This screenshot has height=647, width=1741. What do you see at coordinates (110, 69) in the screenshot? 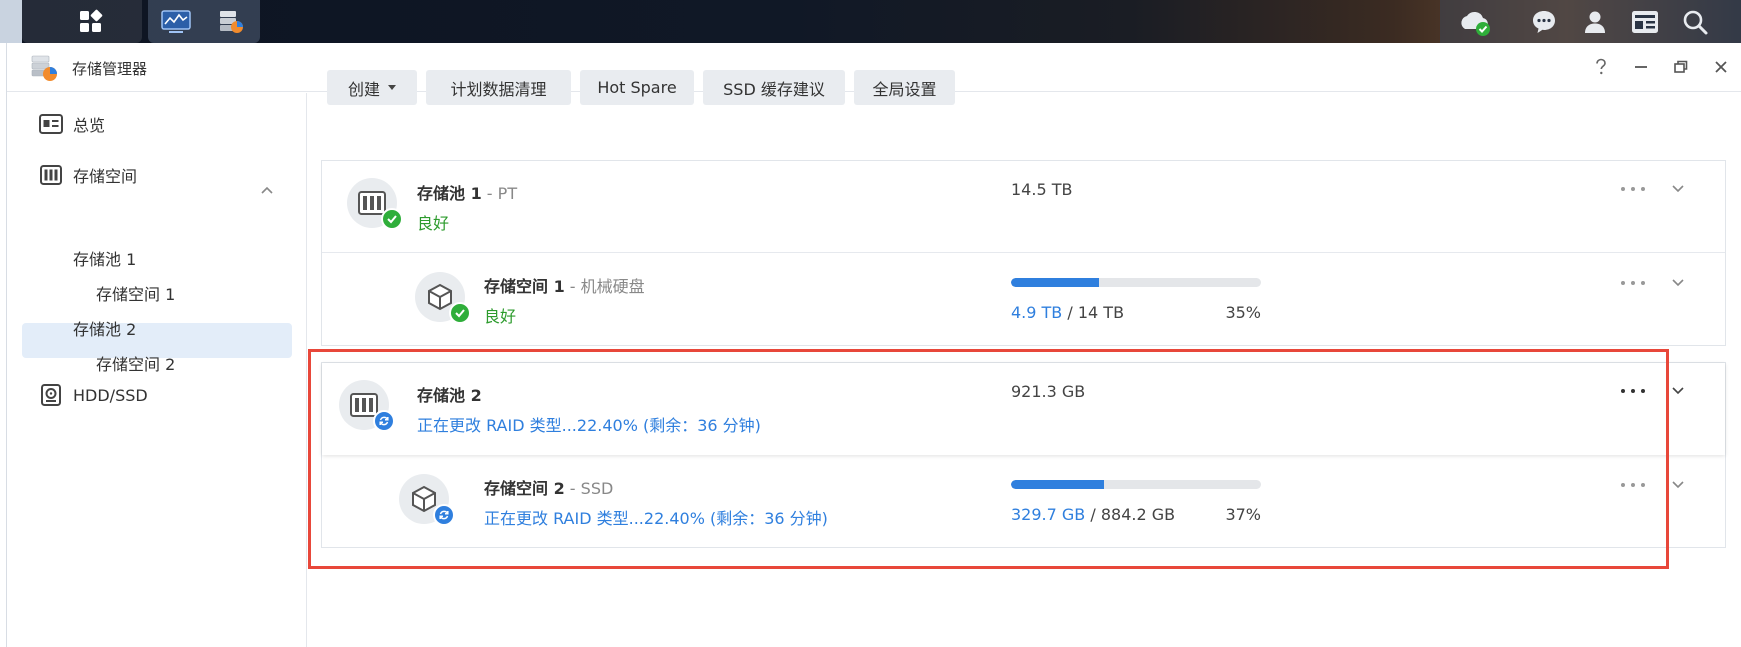
I see `window-title: 存储管理器` at bounding box center [110, 69].